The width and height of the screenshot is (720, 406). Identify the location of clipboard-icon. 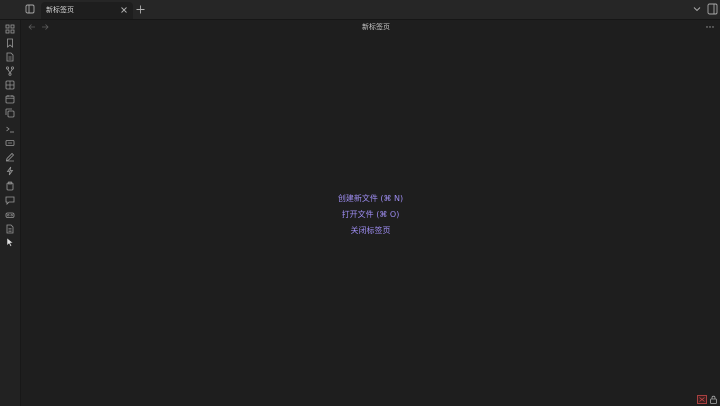
(10, 186).